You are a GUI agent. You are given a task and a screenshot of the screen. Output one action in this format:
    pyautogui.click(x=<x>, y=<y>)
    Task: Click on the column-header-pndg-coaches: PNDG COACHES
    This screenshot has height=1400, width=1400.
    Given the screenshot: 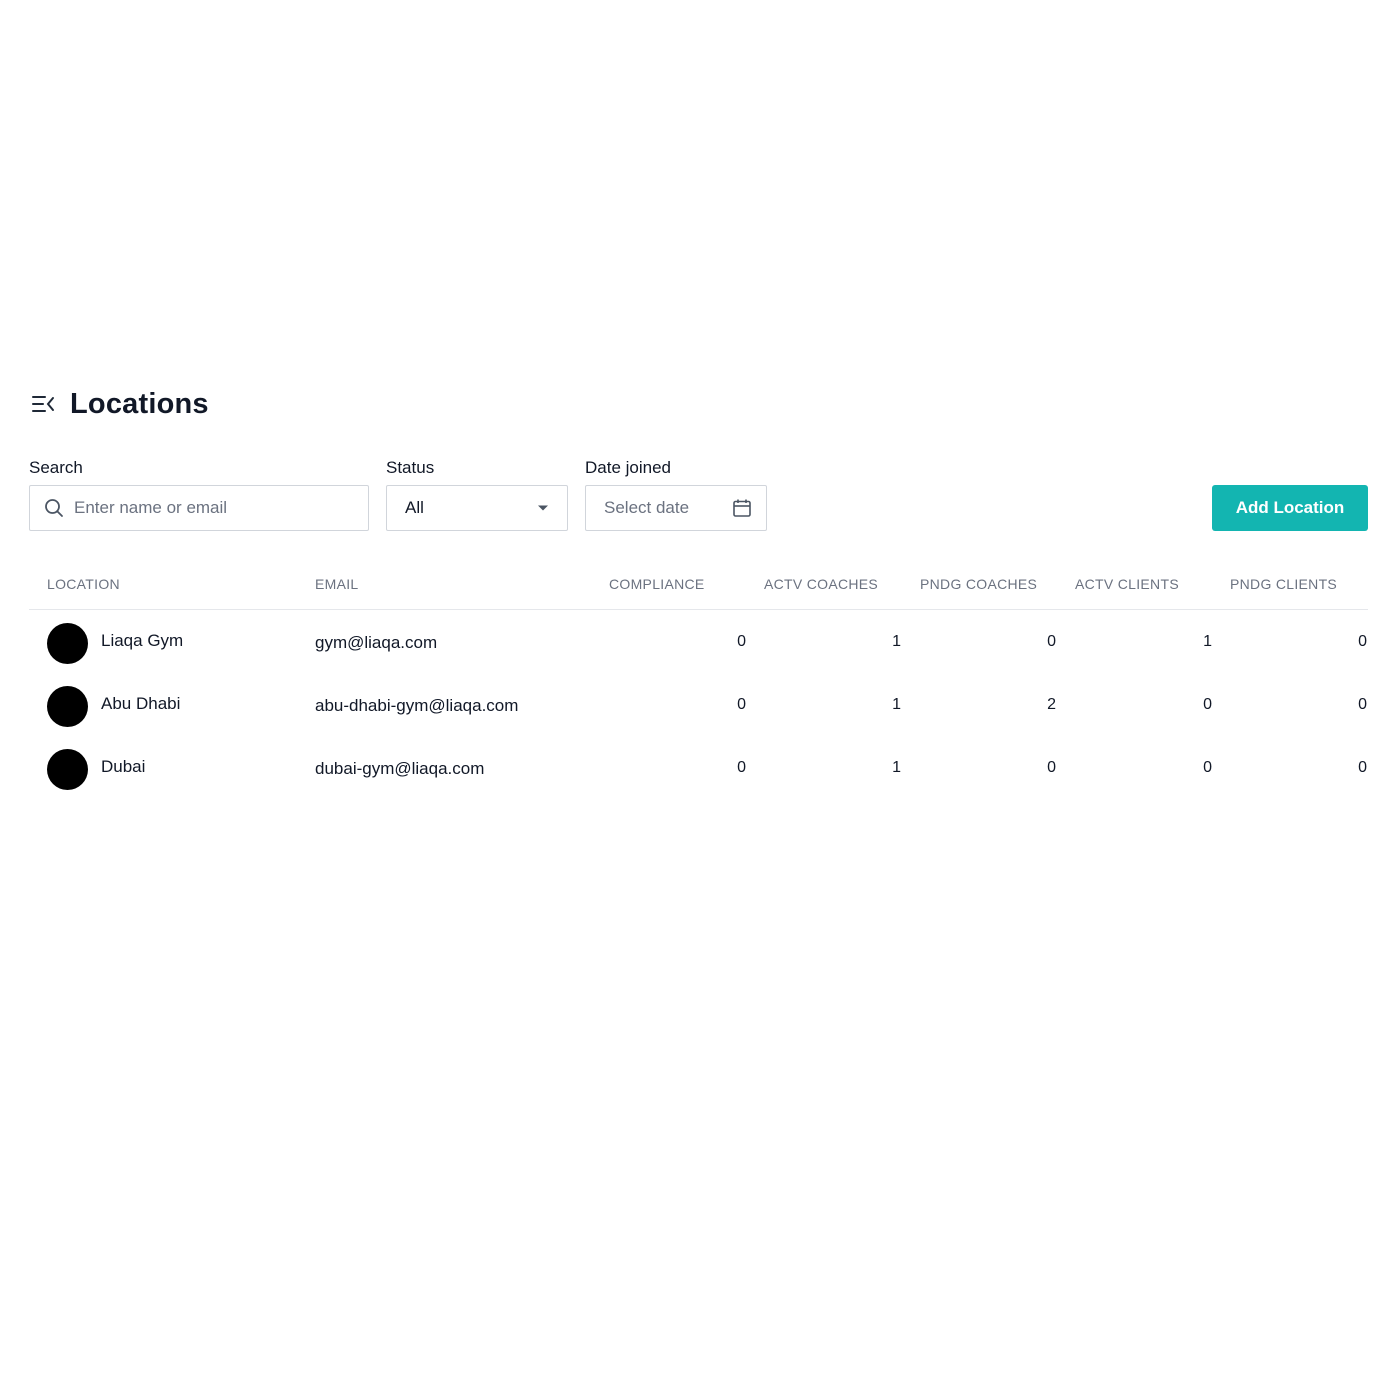 What is the action you would take?
    pyautogui.click(x=978, y=584)
    